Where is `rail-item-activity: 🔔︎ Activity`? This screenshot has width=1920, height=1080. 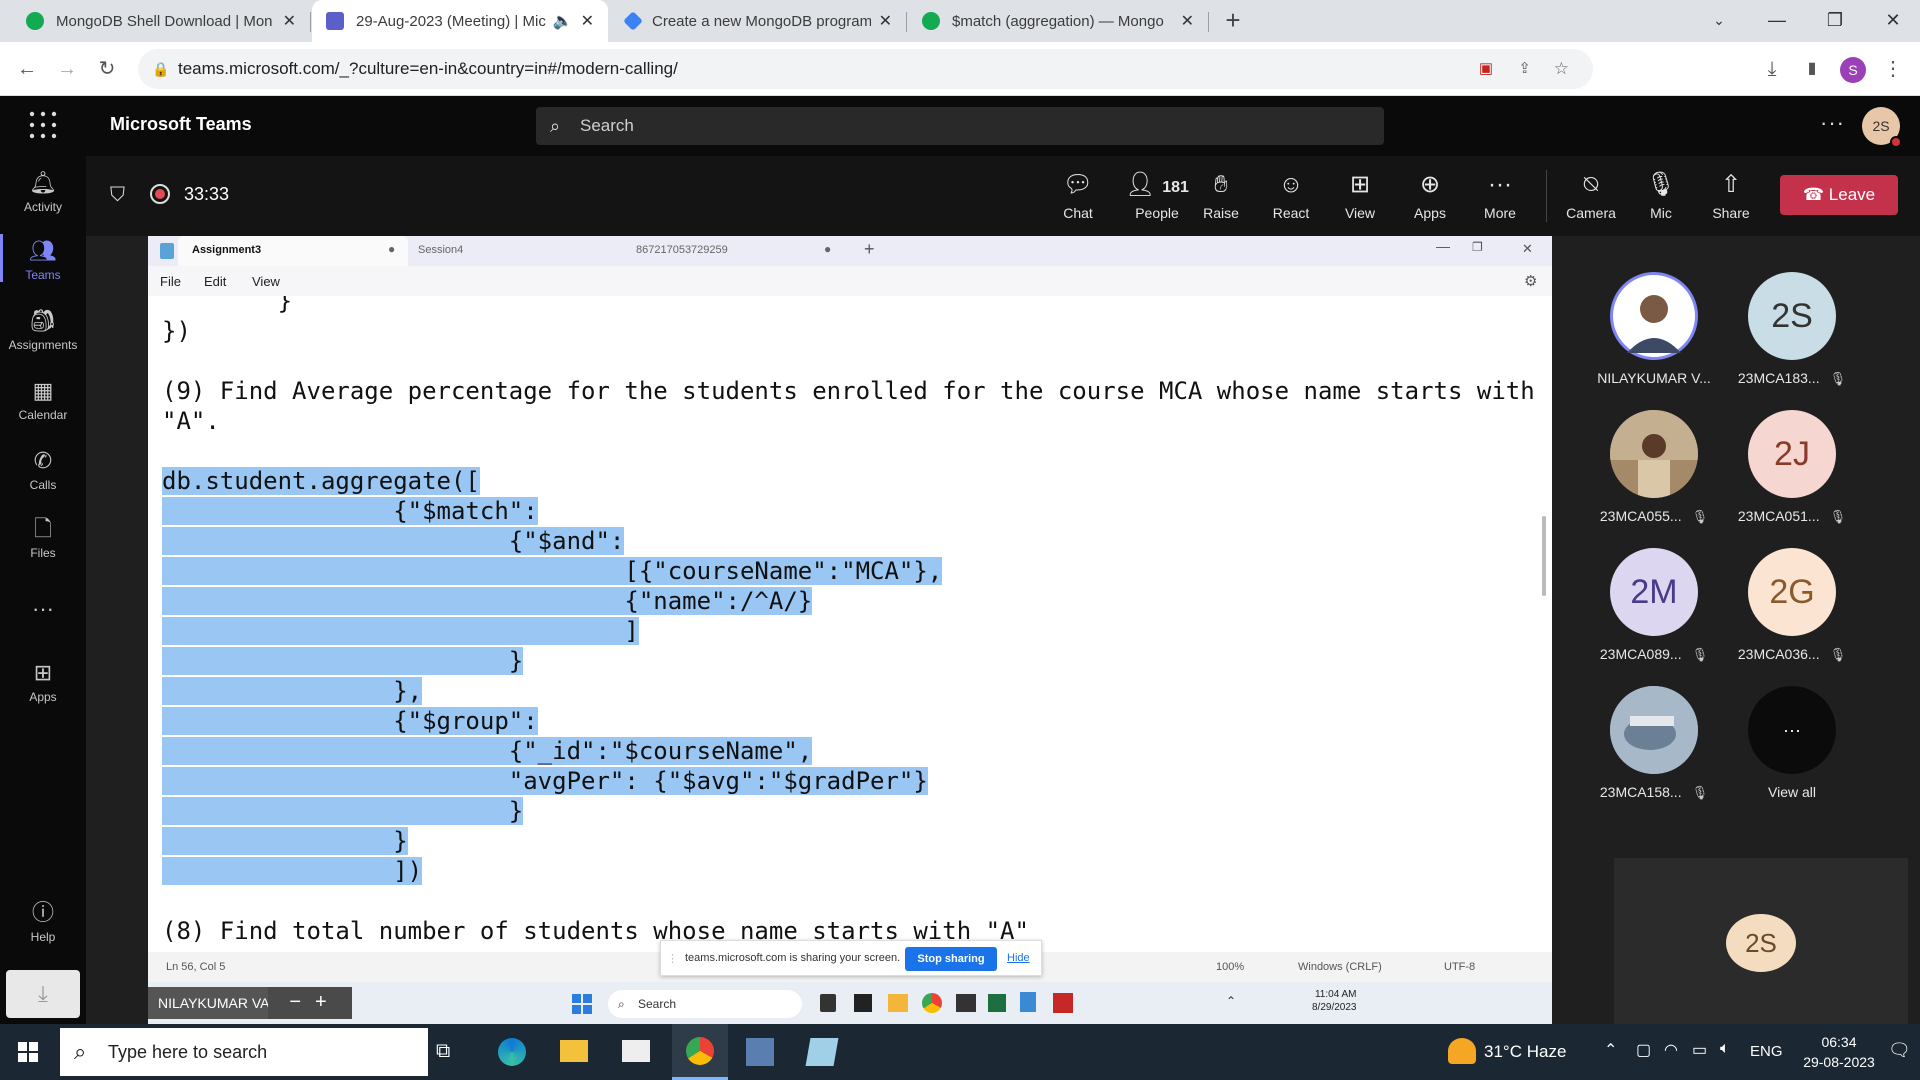
rail-item-activity: 🔔︎ Activity is located at coordinates (43, 192).